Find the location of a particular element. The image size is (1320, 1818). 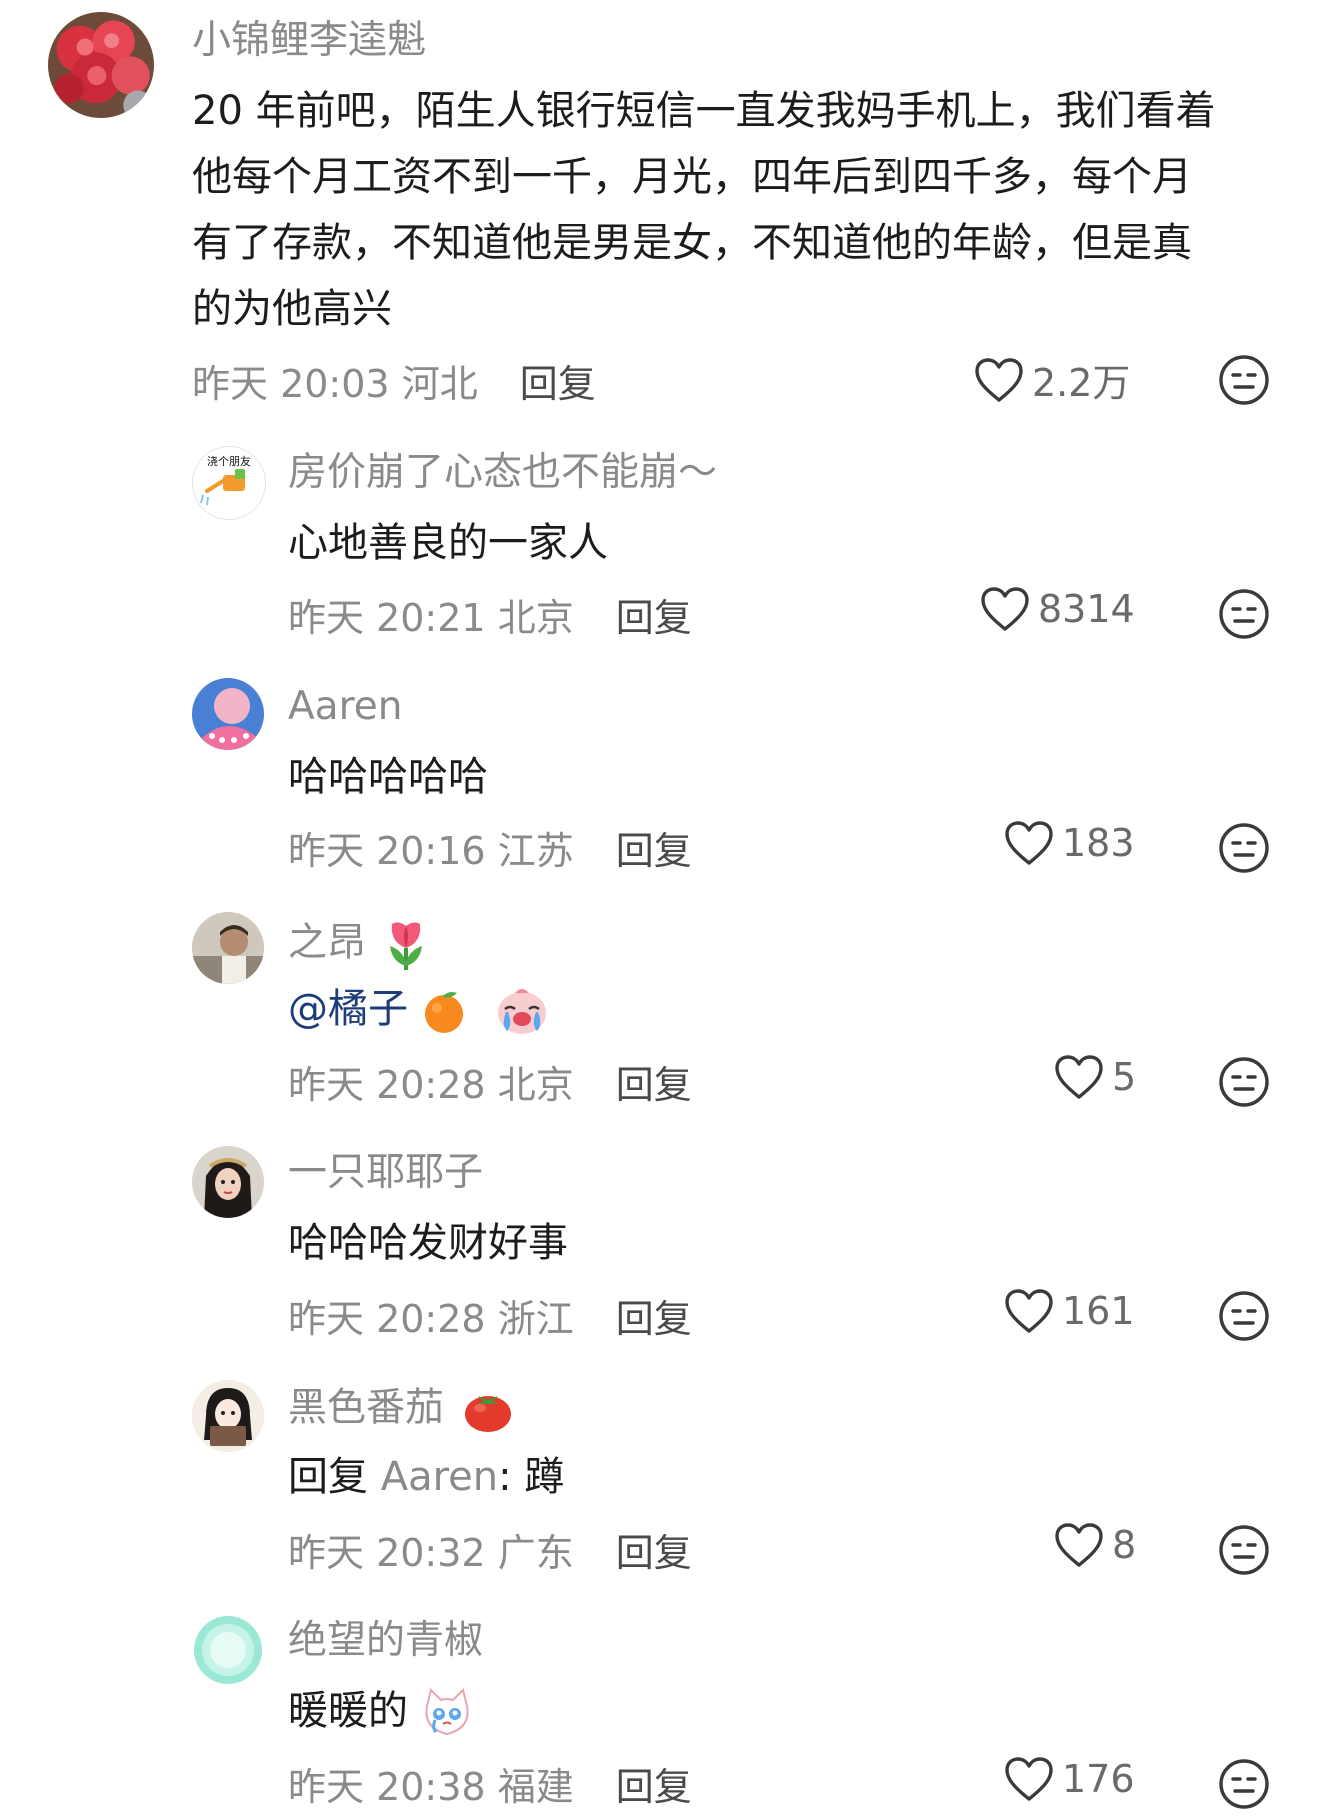

like-count: 2.2万 is located at coordinates (1081, 383).